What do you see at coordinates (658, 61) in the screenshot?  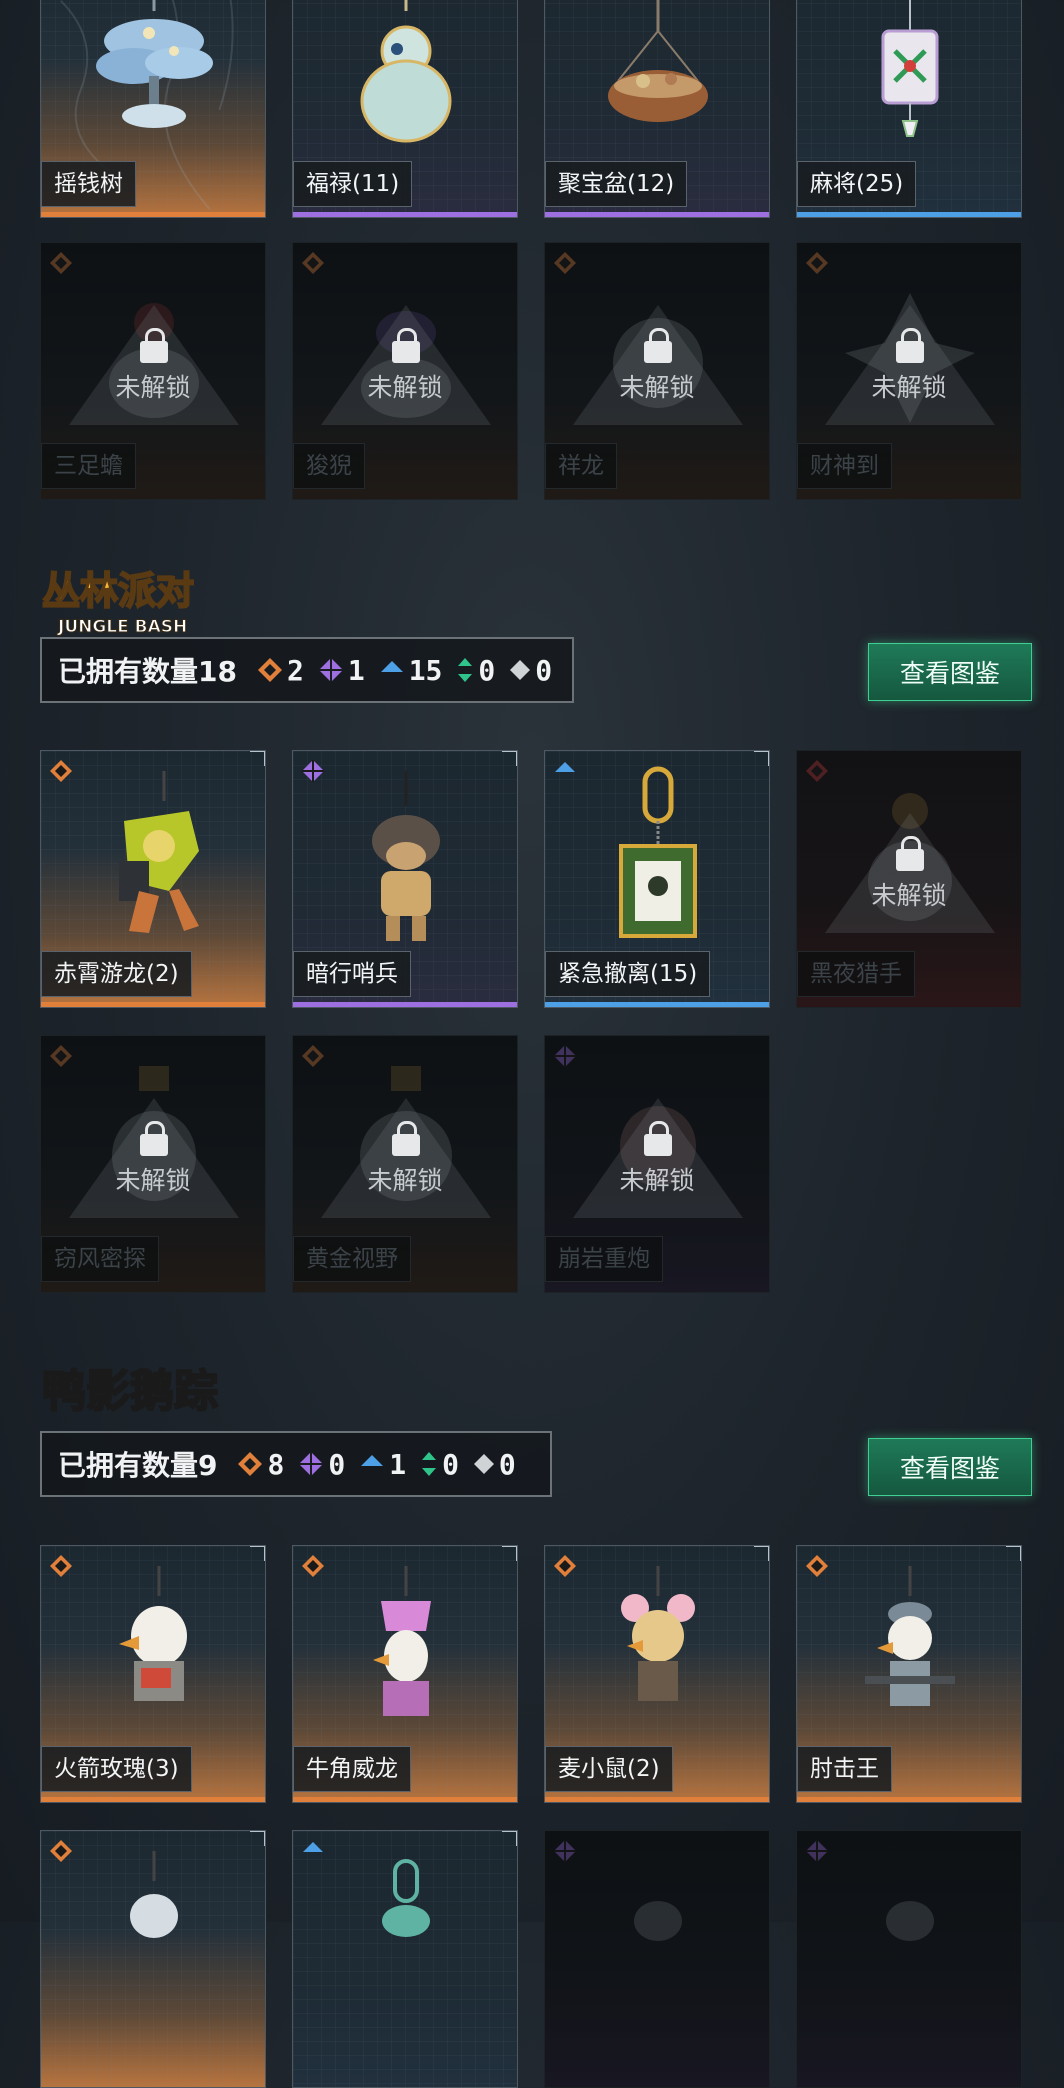 I see `treasure-bowl-charm-icon` at bounding box center [658, 61].